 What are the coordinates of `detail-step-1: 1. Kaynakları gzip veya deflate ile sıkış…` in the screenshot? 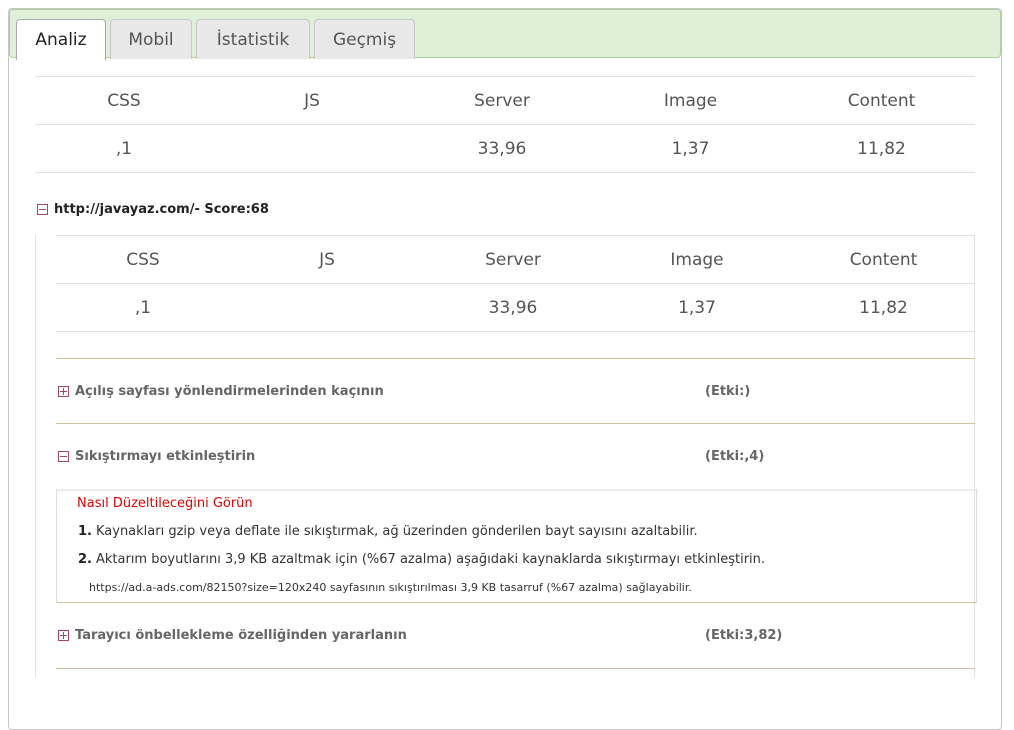 It's located at (388, 531).